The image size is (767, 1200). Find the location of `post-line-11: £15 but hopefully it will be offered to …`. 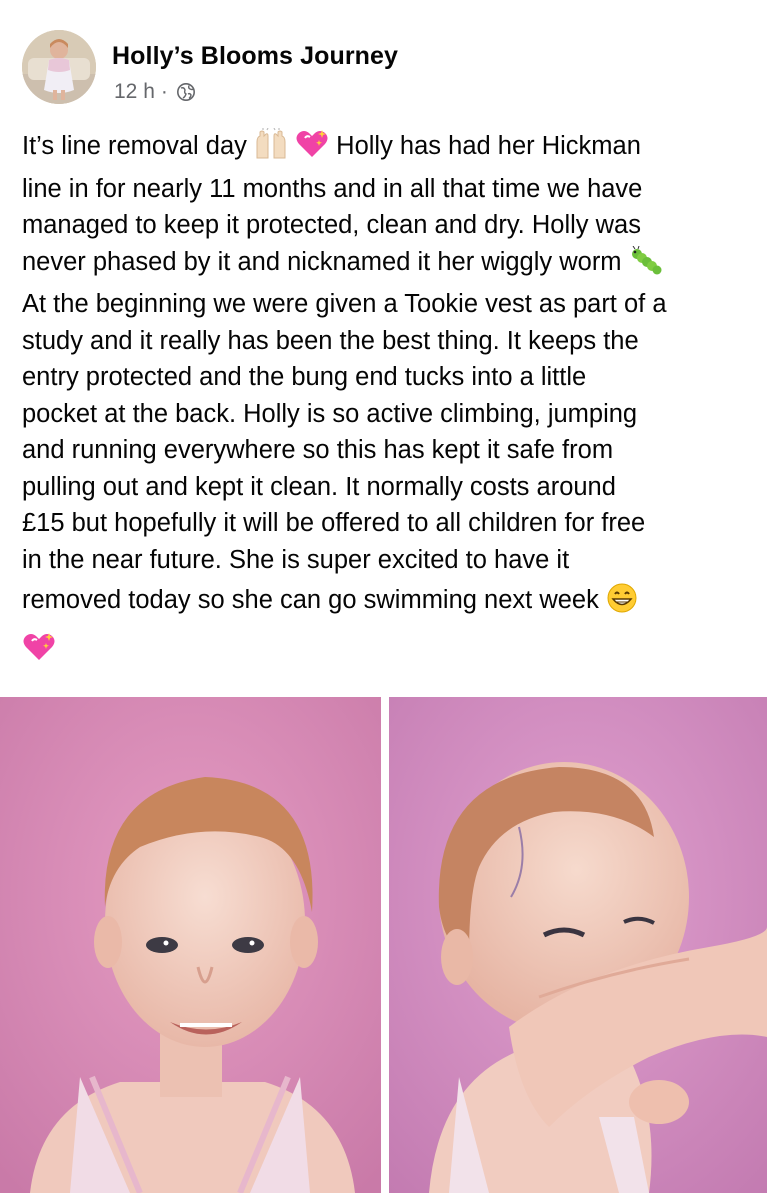

post-line-11: £15 but hopefully it will be offered to … is located at coordinates (334, 523).